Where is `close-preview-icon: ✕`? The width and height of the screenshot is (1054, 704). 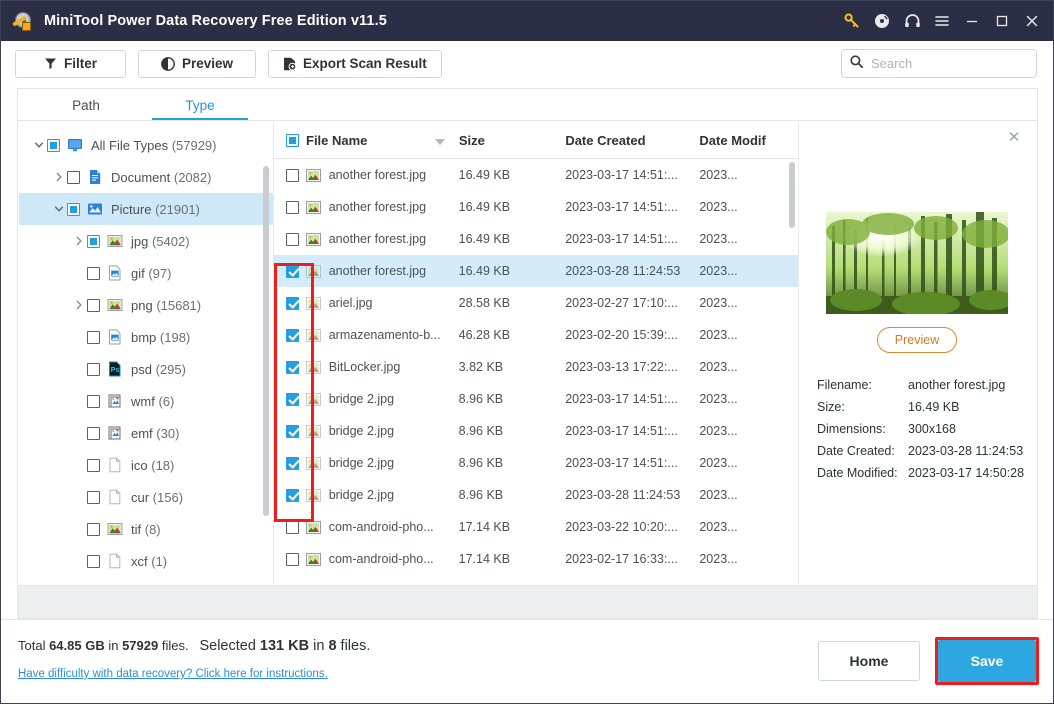 close-preview-icon: ✕ is located at coordinates (1014, 138).